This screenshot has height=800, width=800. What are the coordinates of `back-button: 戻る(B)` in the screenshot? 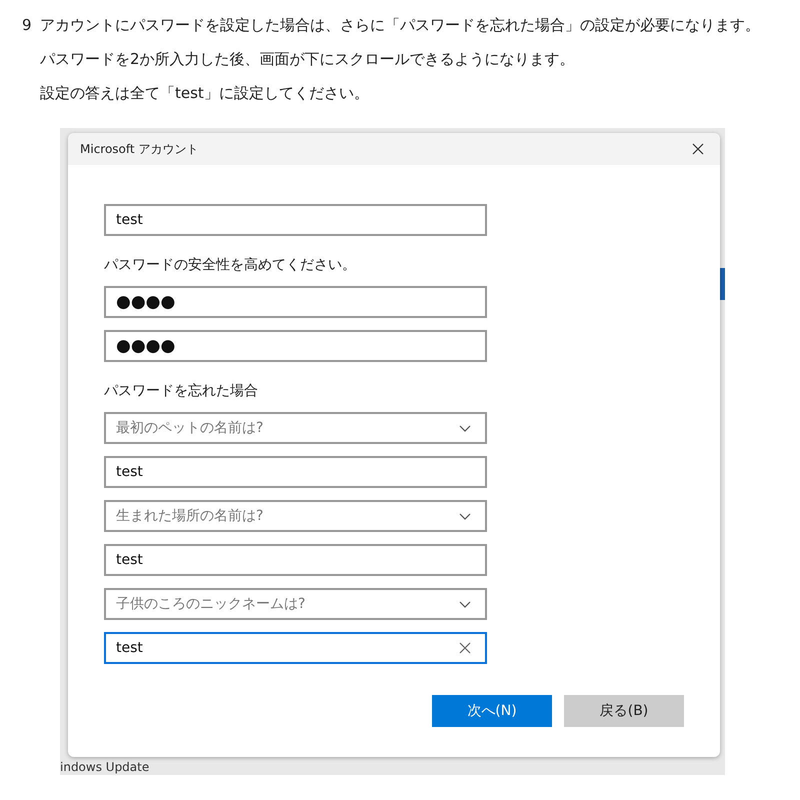 It's located at (624, 711).